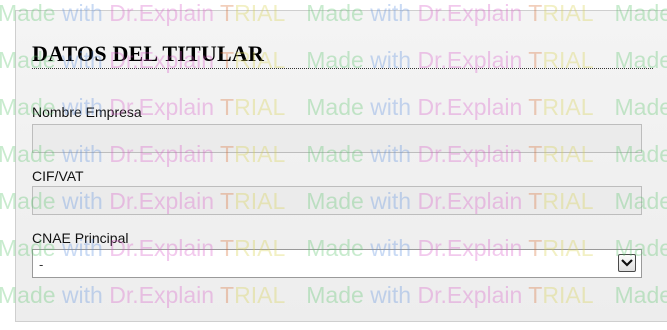 The image size is (667, 330). What do you see at coordinates (342, 68) in the screenshot?
I see `title-divider` at bounding box center [342, 68].